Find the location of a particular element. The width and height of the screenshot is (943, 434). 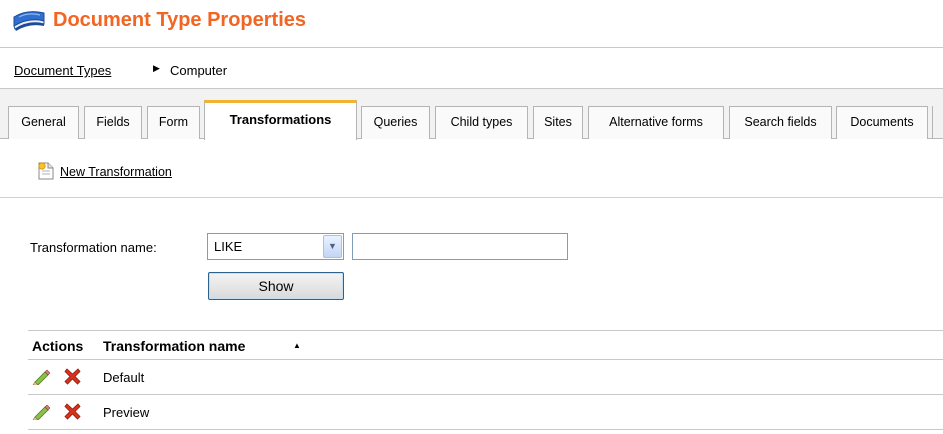

triangle-right-icon: ▶ is located at coordinates (156, 68).